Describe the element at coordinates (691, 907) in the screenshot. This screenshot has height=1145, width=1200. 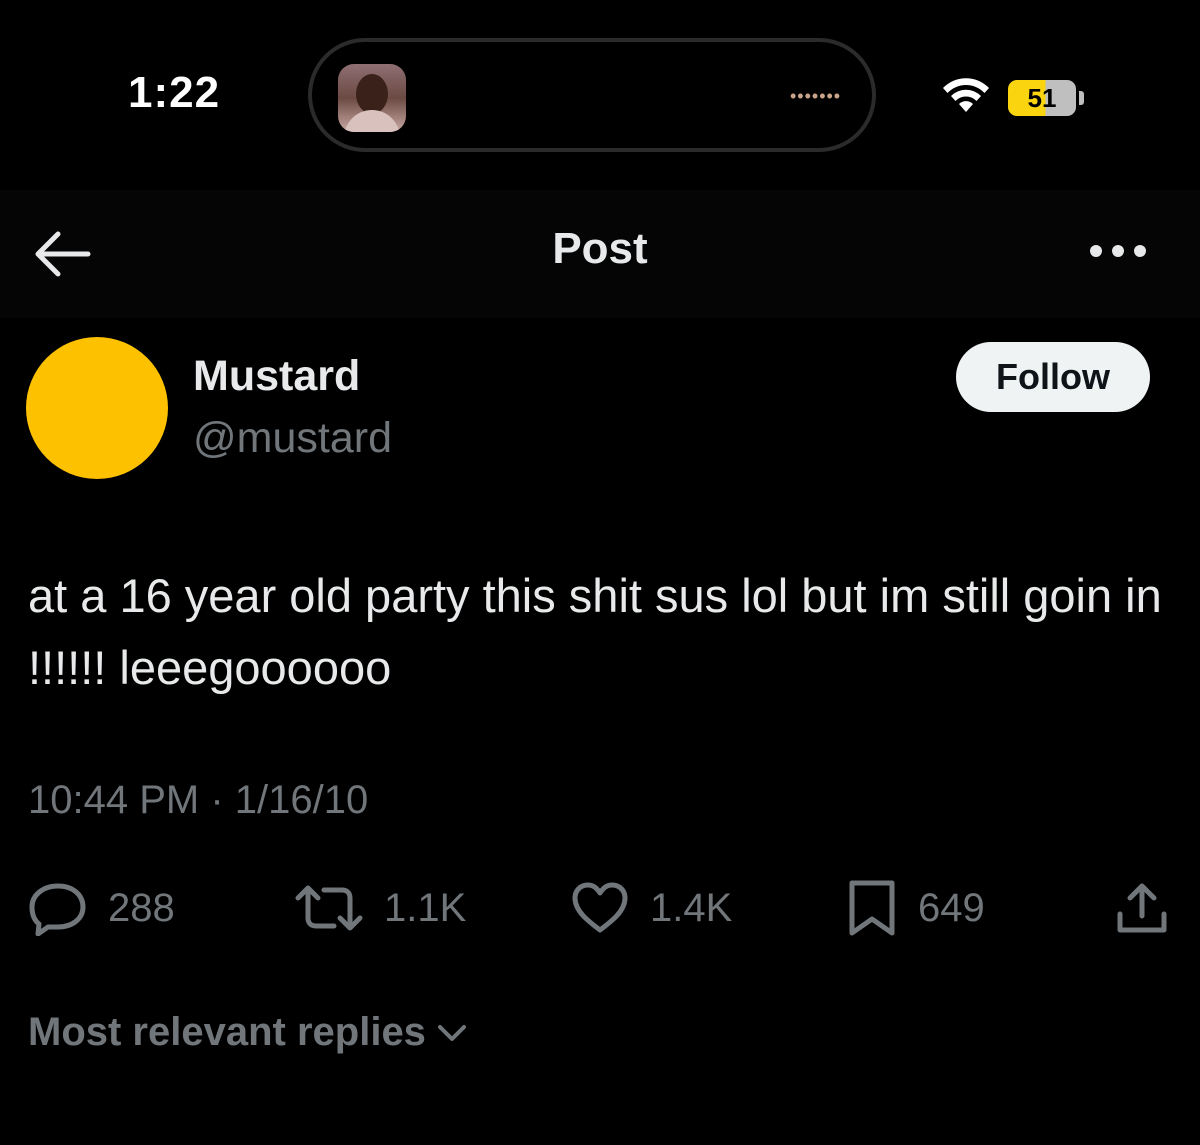
I see `like-count: 1.4K` at that location.